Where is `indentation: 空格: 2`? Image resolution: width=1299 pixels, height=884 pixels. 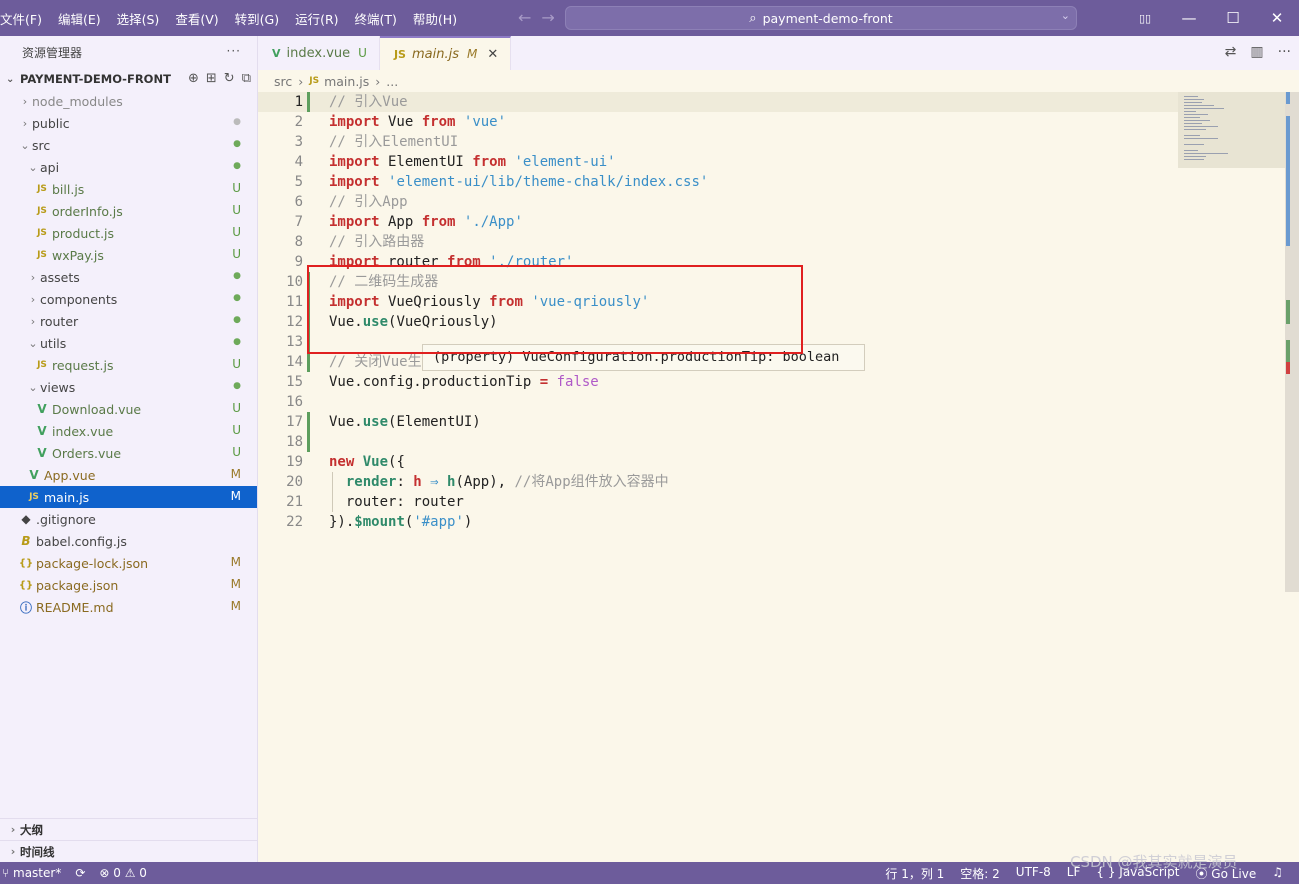
indentation: 空格: 2 is located at coordinates (980, 873).